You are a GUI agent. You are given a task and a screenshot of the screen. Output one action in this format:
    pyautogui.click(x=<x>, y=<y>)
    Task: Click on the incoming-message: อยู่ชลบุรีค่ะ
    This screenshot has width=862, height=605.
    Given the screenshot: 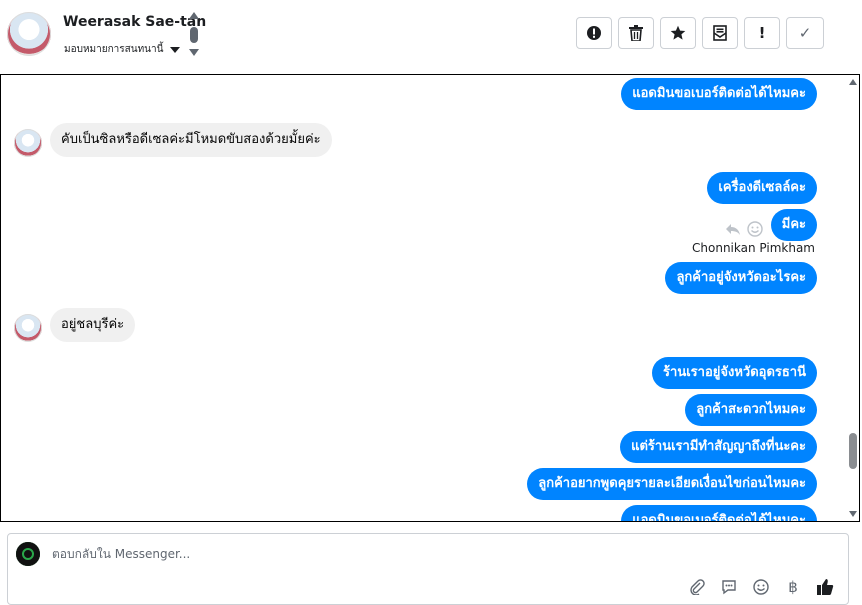 What is the action you would take?
    pyautogui.click(x=93, y=325)
    